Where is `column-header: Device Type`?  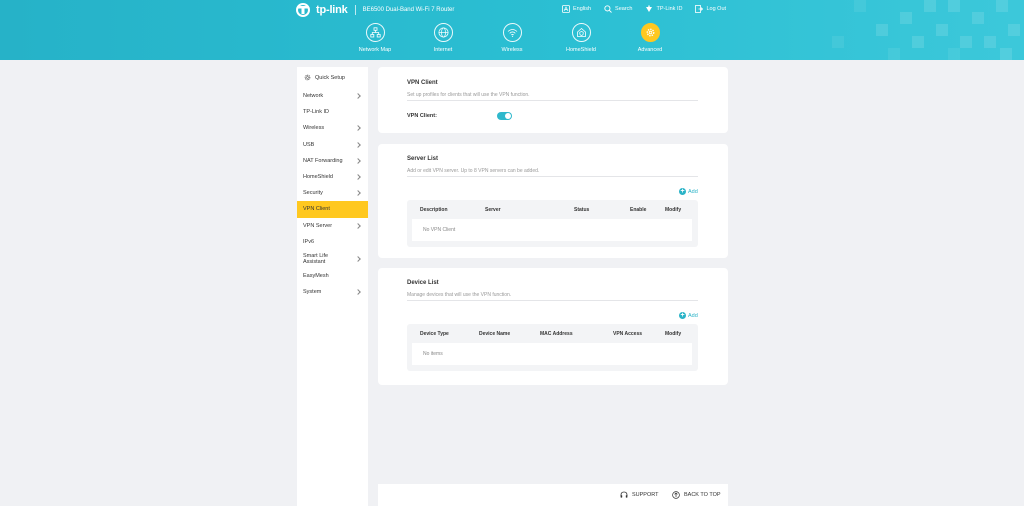
column-header: Device Type is located at coordinates (434, 334).